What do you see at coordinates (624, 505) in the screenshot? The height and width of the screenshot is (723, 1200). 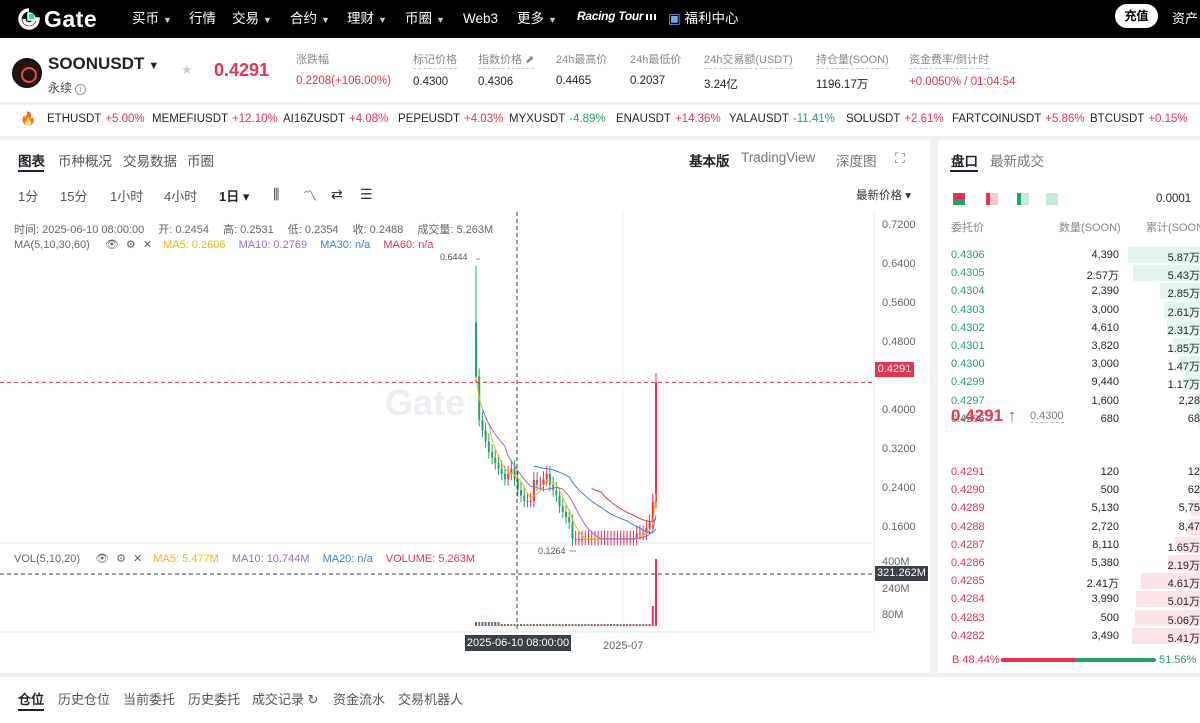 I see `ma60-line` at bounding box center [624, 505].